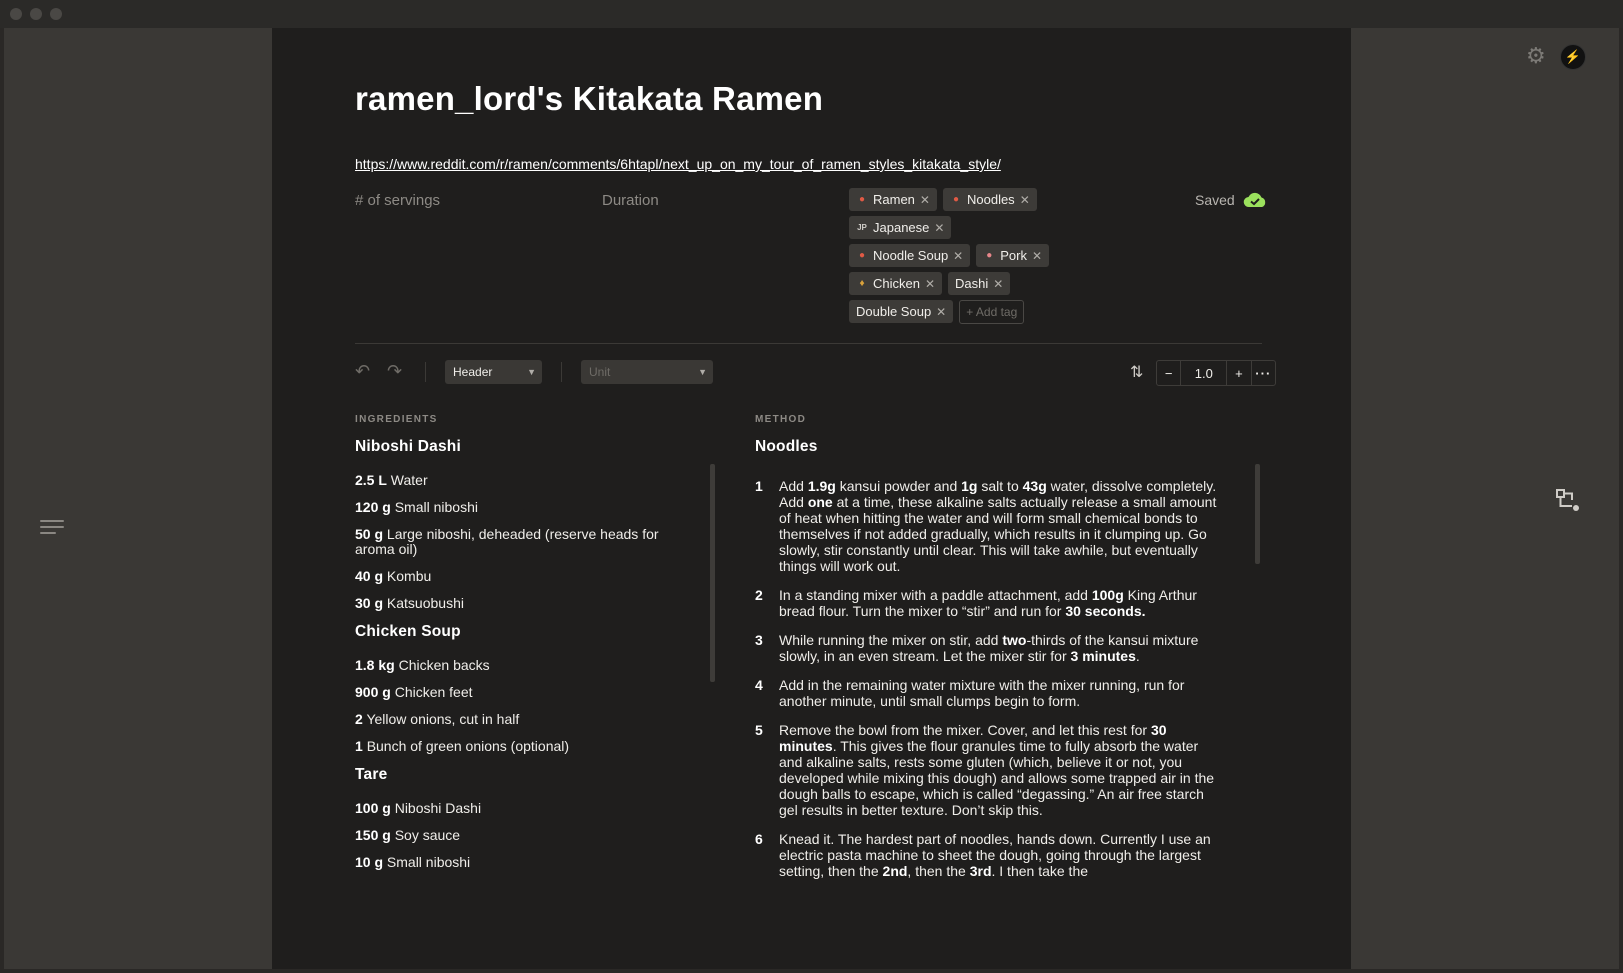 The width and height of the screenshot is (1623, 973). I want to click on cloud-check-icon, so click(1254, 200).